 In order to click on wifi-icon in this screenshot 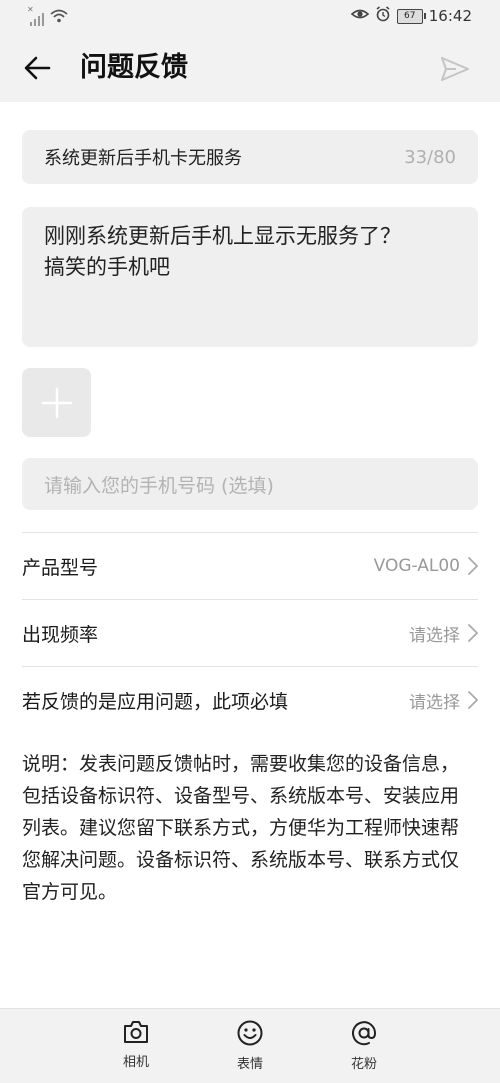, I will do `click(59, 17)`.